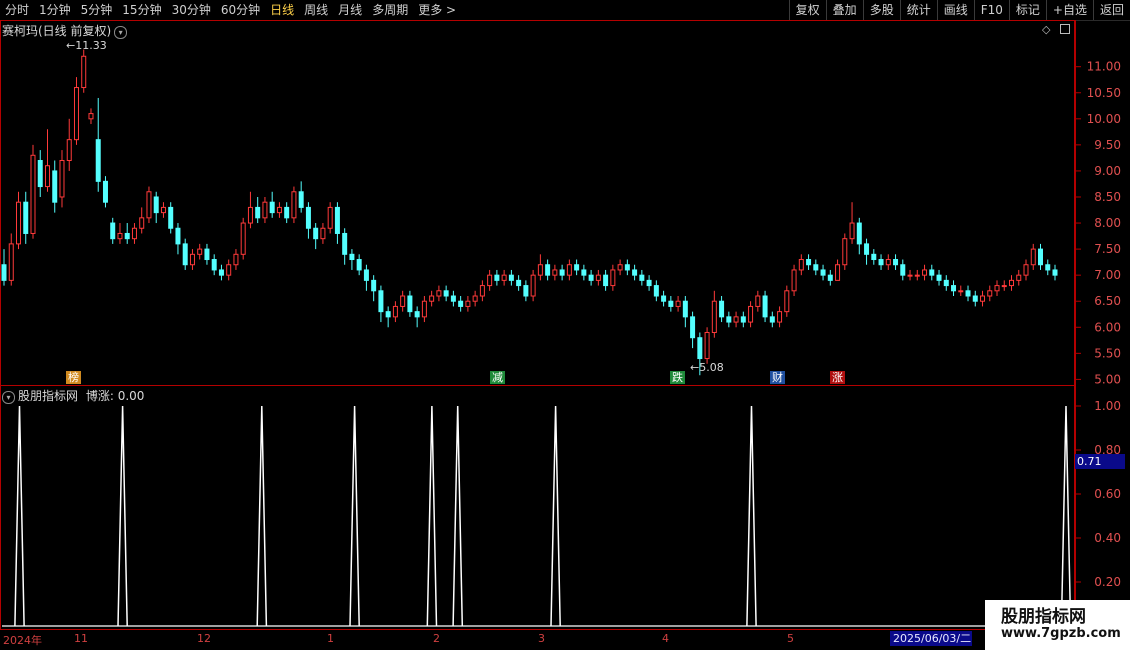  What do you see at coordinates (57, 31) in the screenshot?
I see `stock-title-text: 赛柯玛(日线 前复权)` at bounding box center [57, 31].